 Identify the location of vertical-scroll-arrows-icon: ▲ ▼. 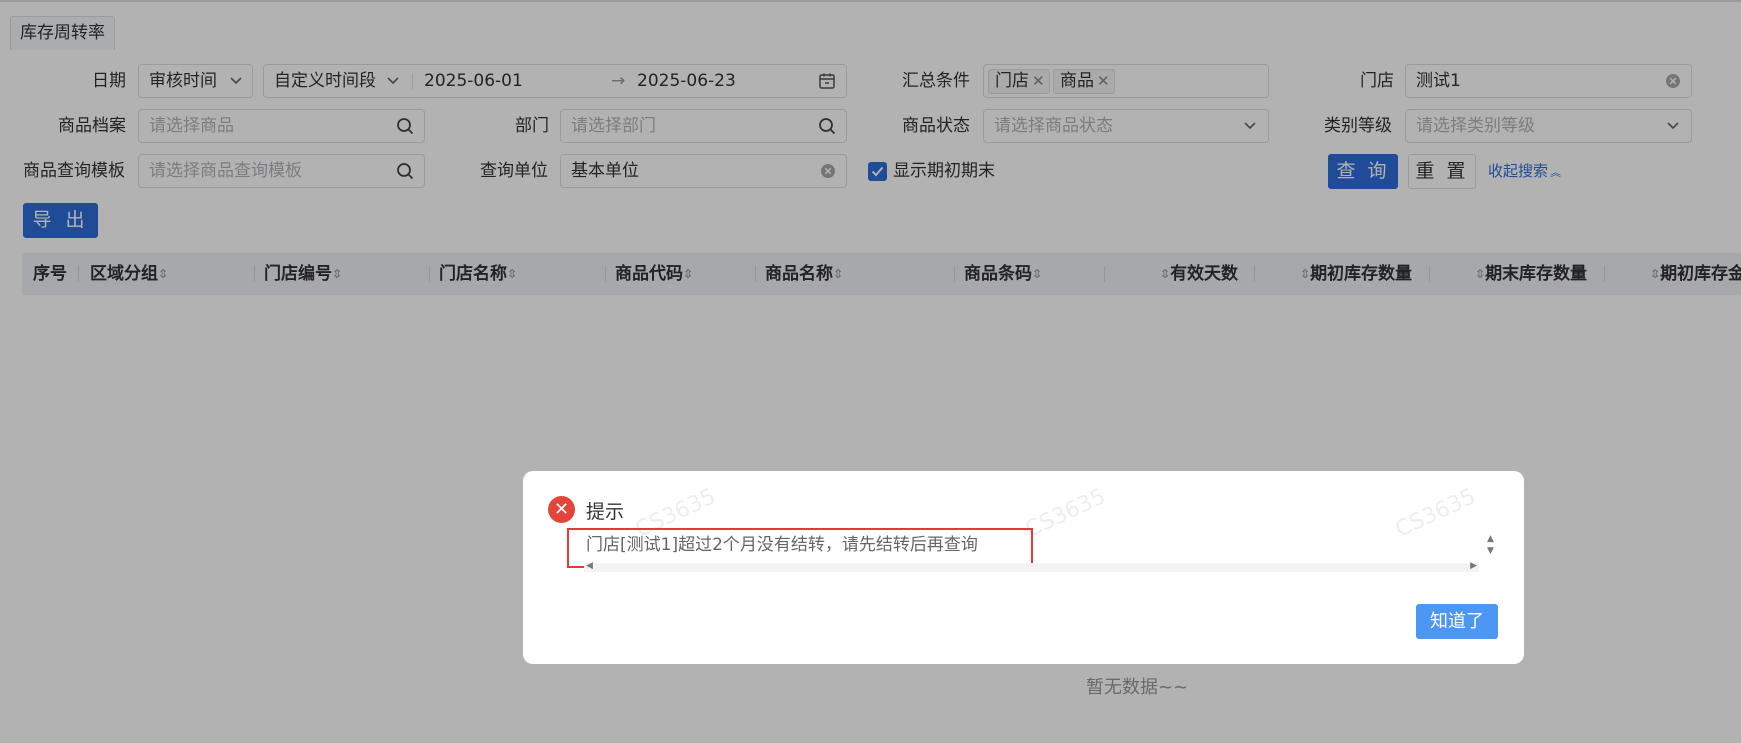
(1490, 545).